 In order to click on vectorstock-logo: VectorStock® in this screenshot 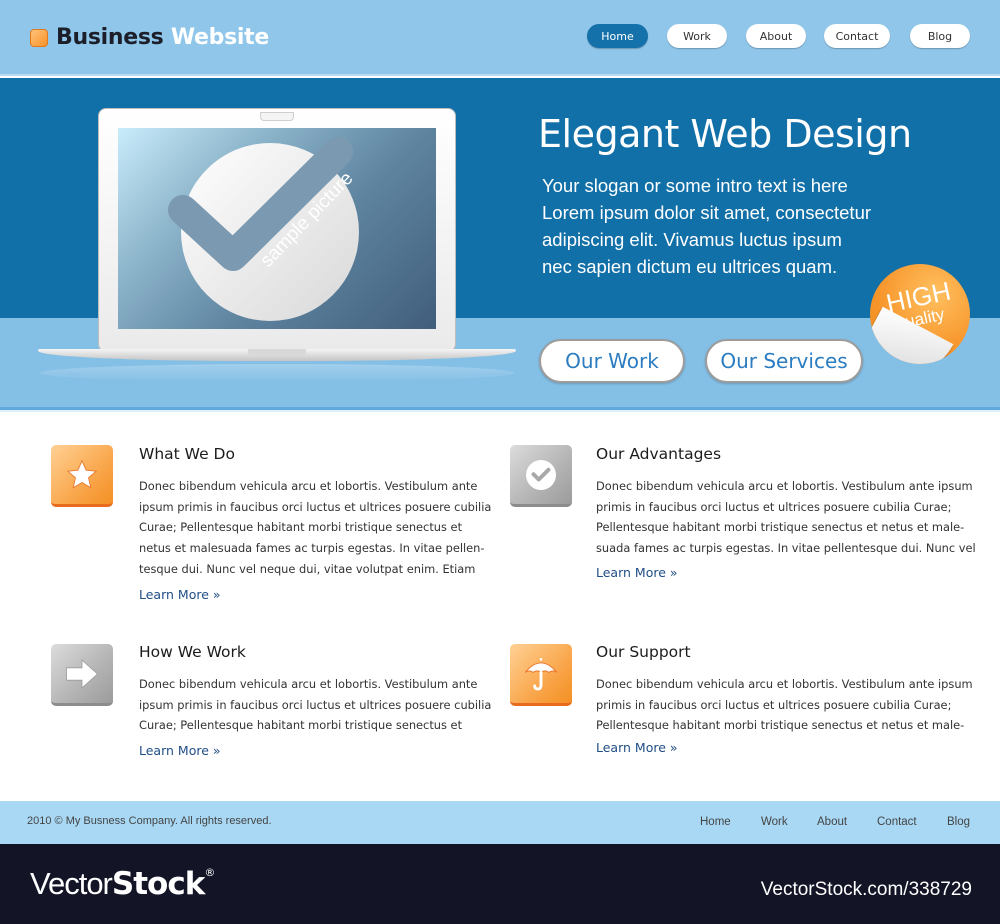, I will do `click(122, 884)`.